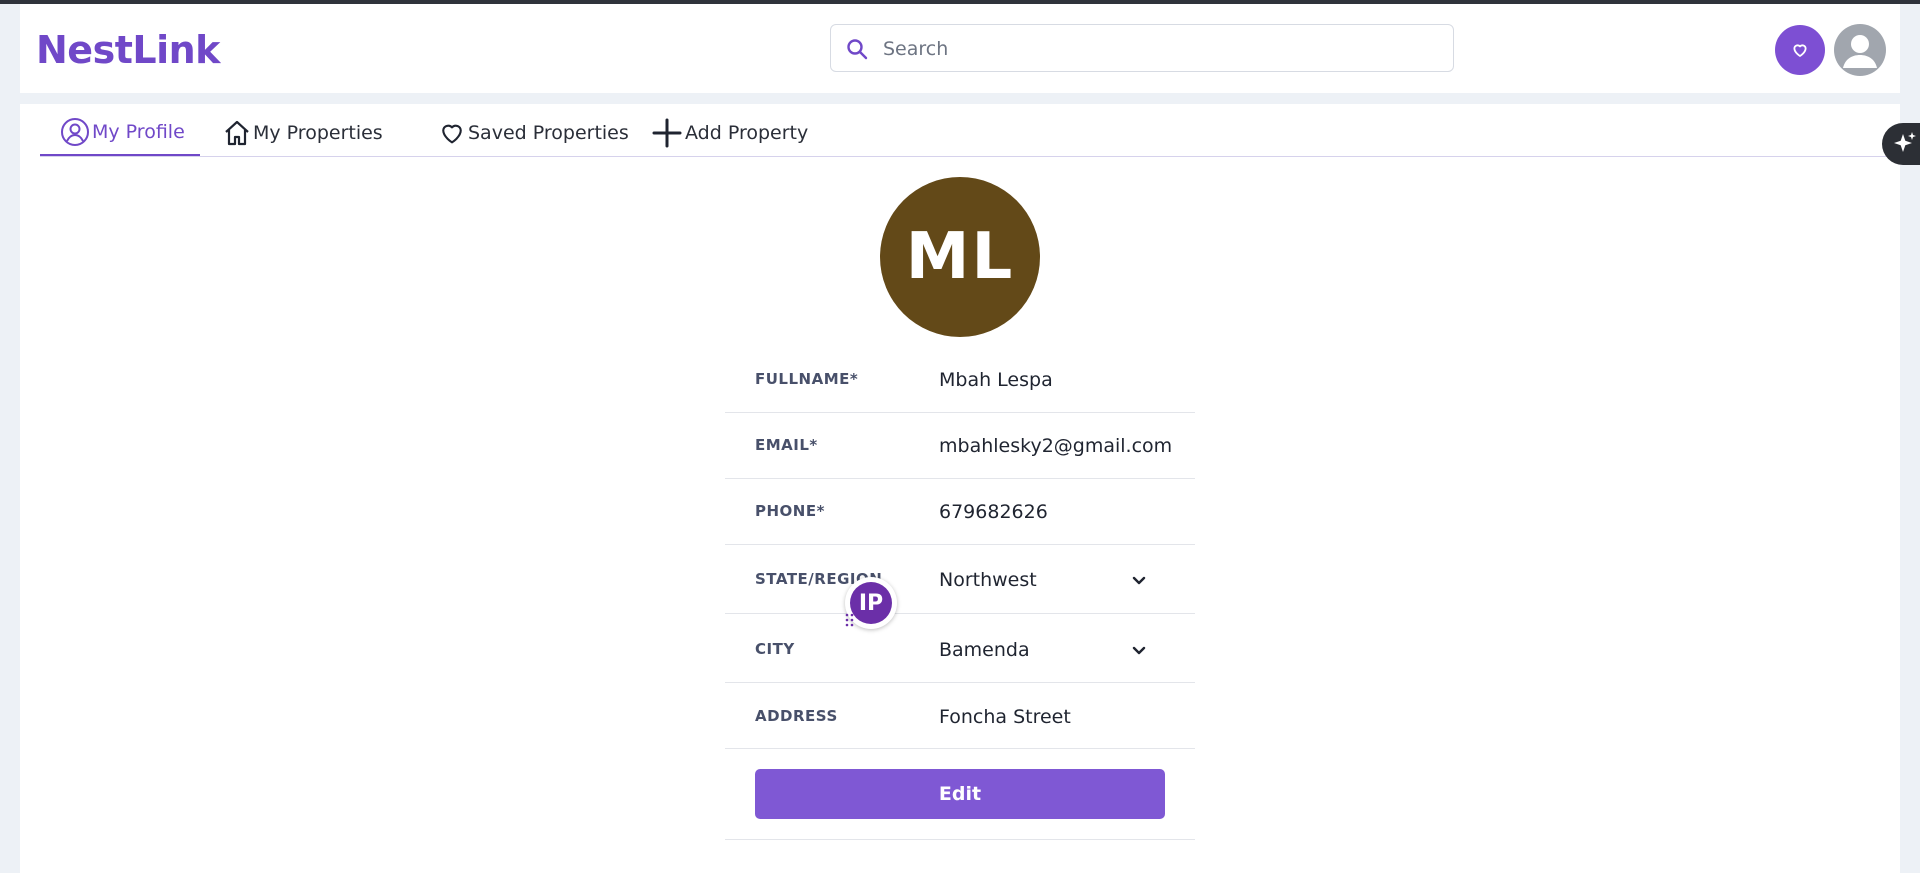  I want to click on tab-my-properties: My Properties, so click(303, 133).